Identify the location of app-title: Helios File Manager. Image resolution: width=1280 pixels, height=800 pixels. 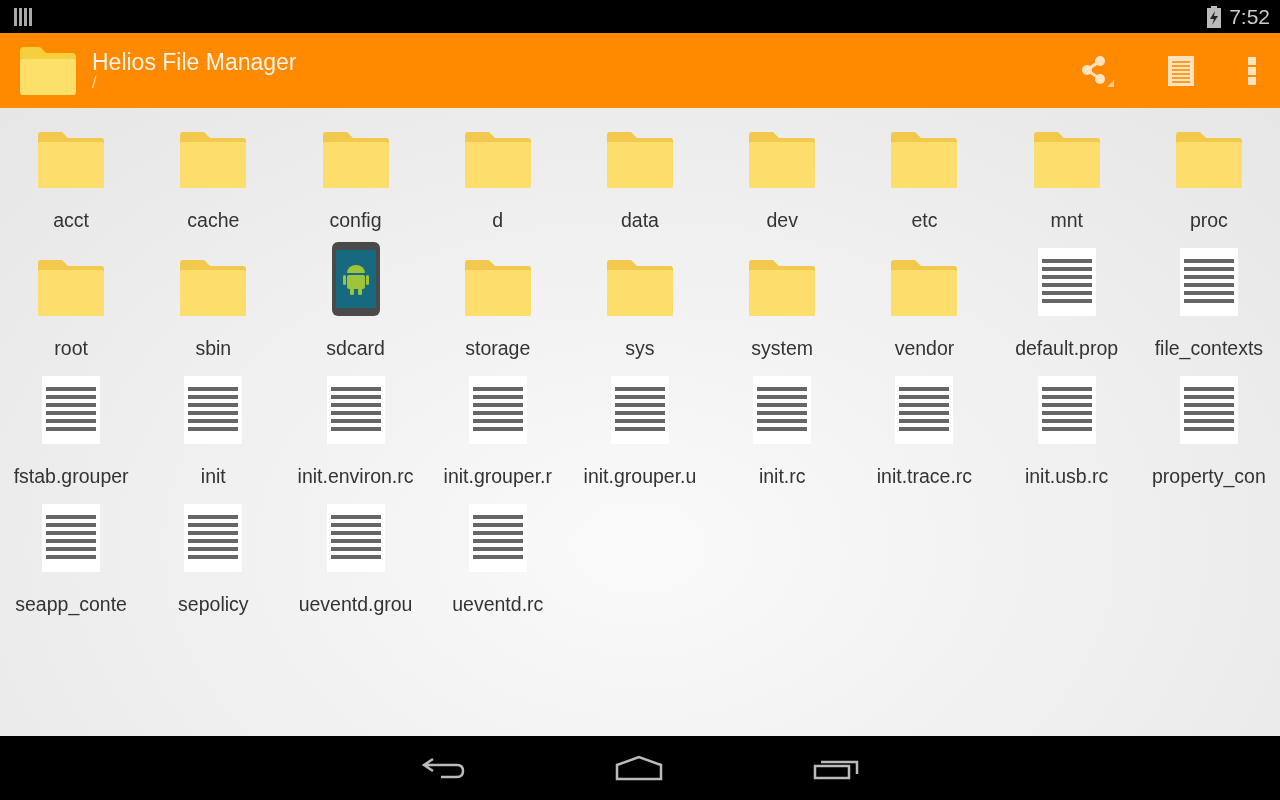
(194, 62).